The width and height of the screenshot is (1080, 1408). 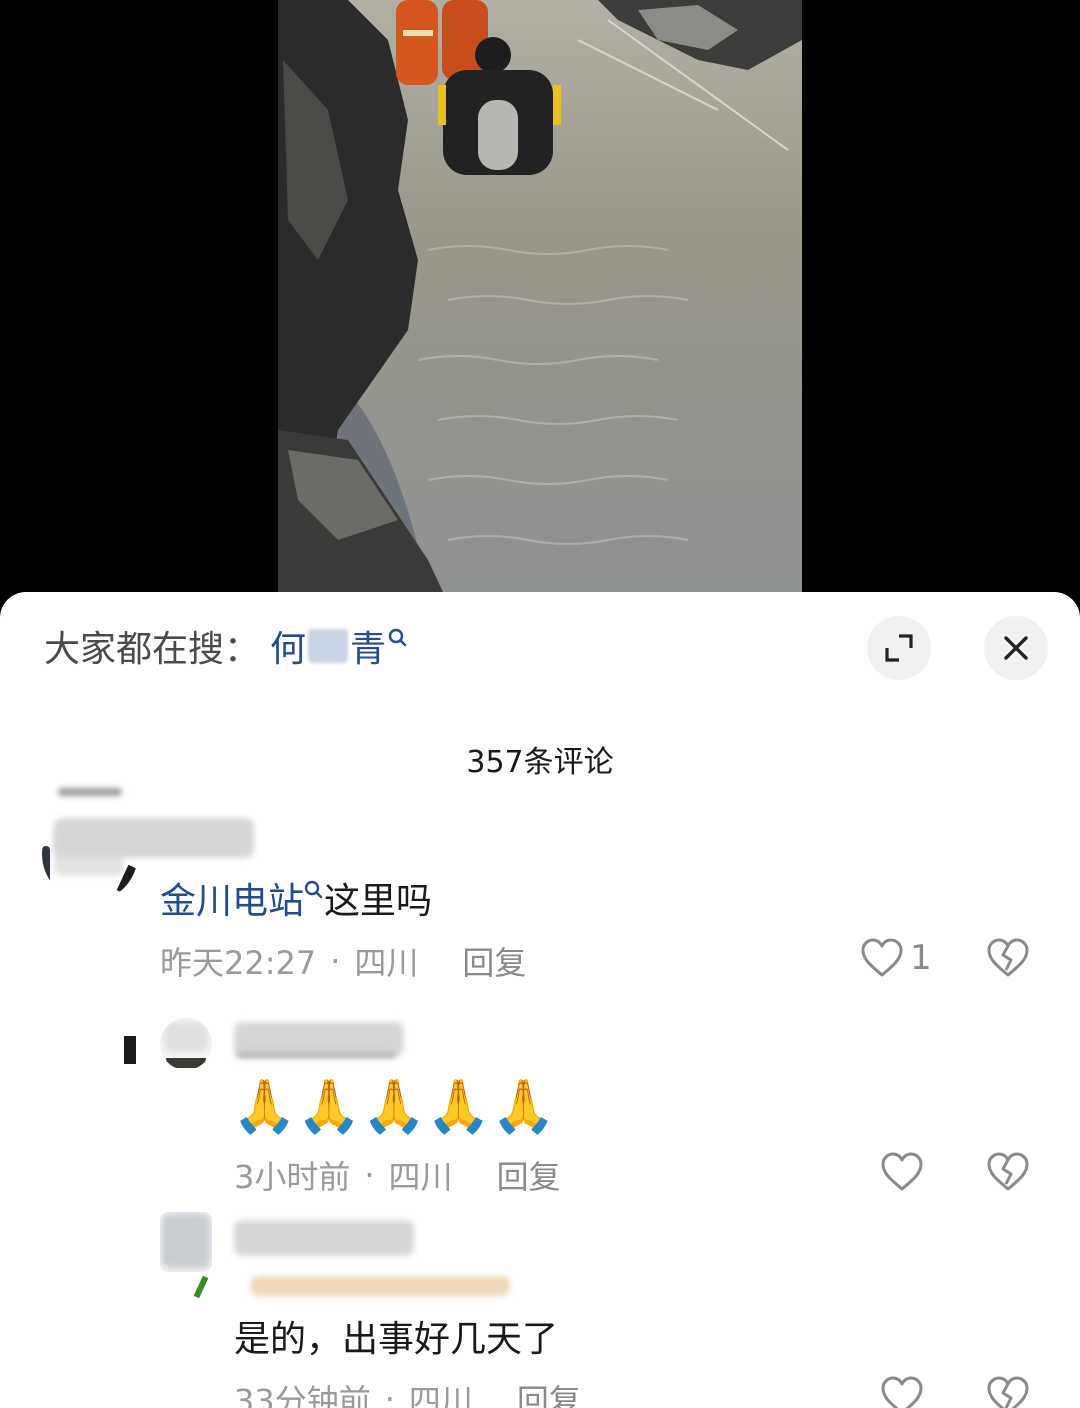 I want to click on trending-search-term: 何 青, so click(x=339, y=646).